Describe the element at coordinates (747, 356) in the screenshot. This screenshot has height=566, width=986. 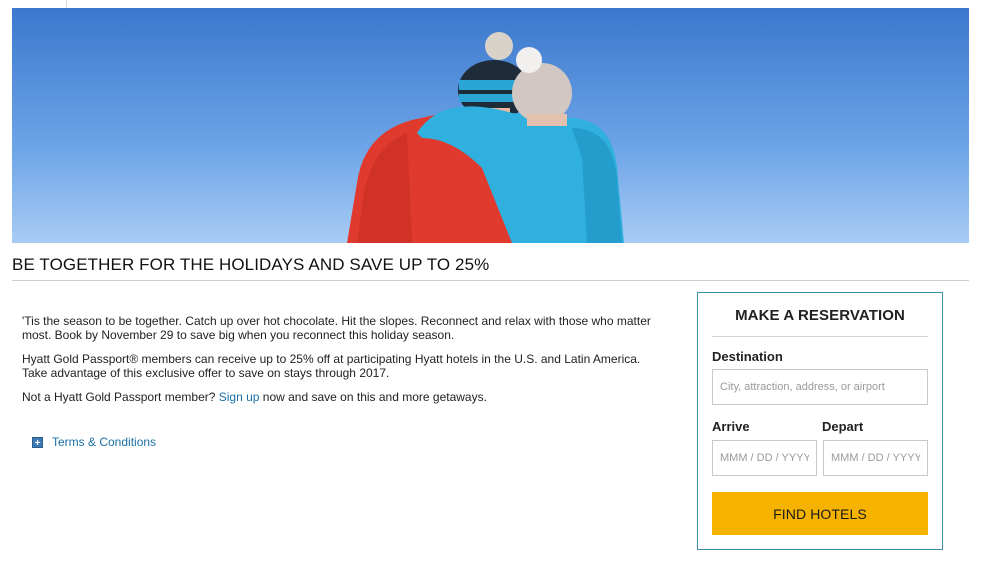
I see `destination-label: Destination` at that location.